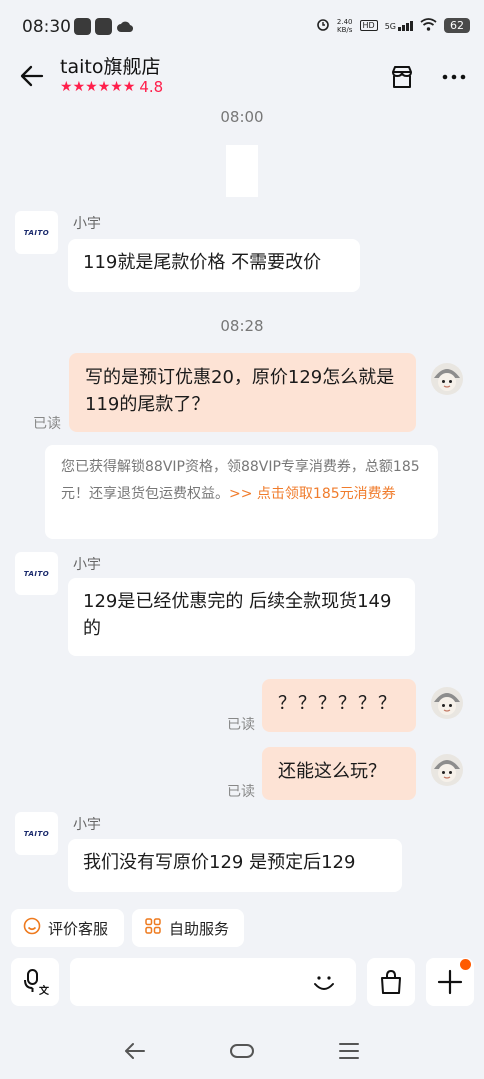 The image size is (484, 1079). I want to click on shop-icon, so click(402, 77).